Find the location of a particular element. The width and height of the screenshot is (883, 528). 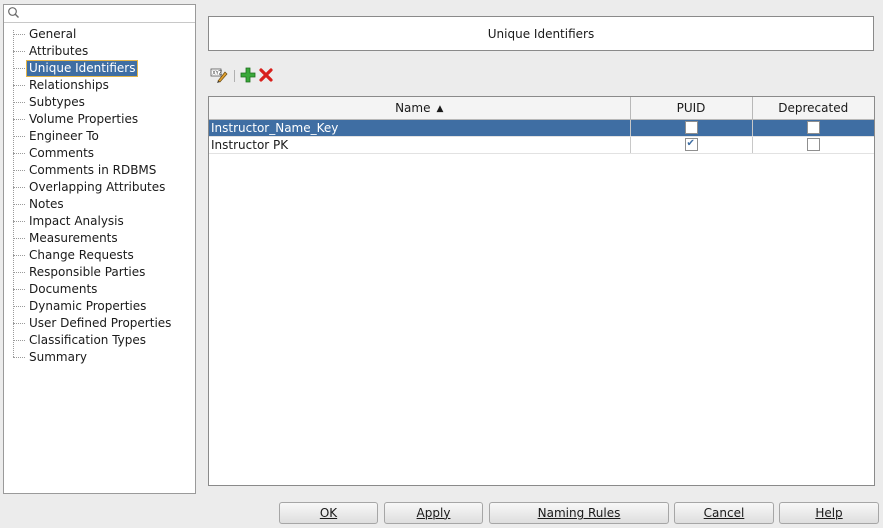

edit-properties-button: XYZ is located at coordinates (219, 76).